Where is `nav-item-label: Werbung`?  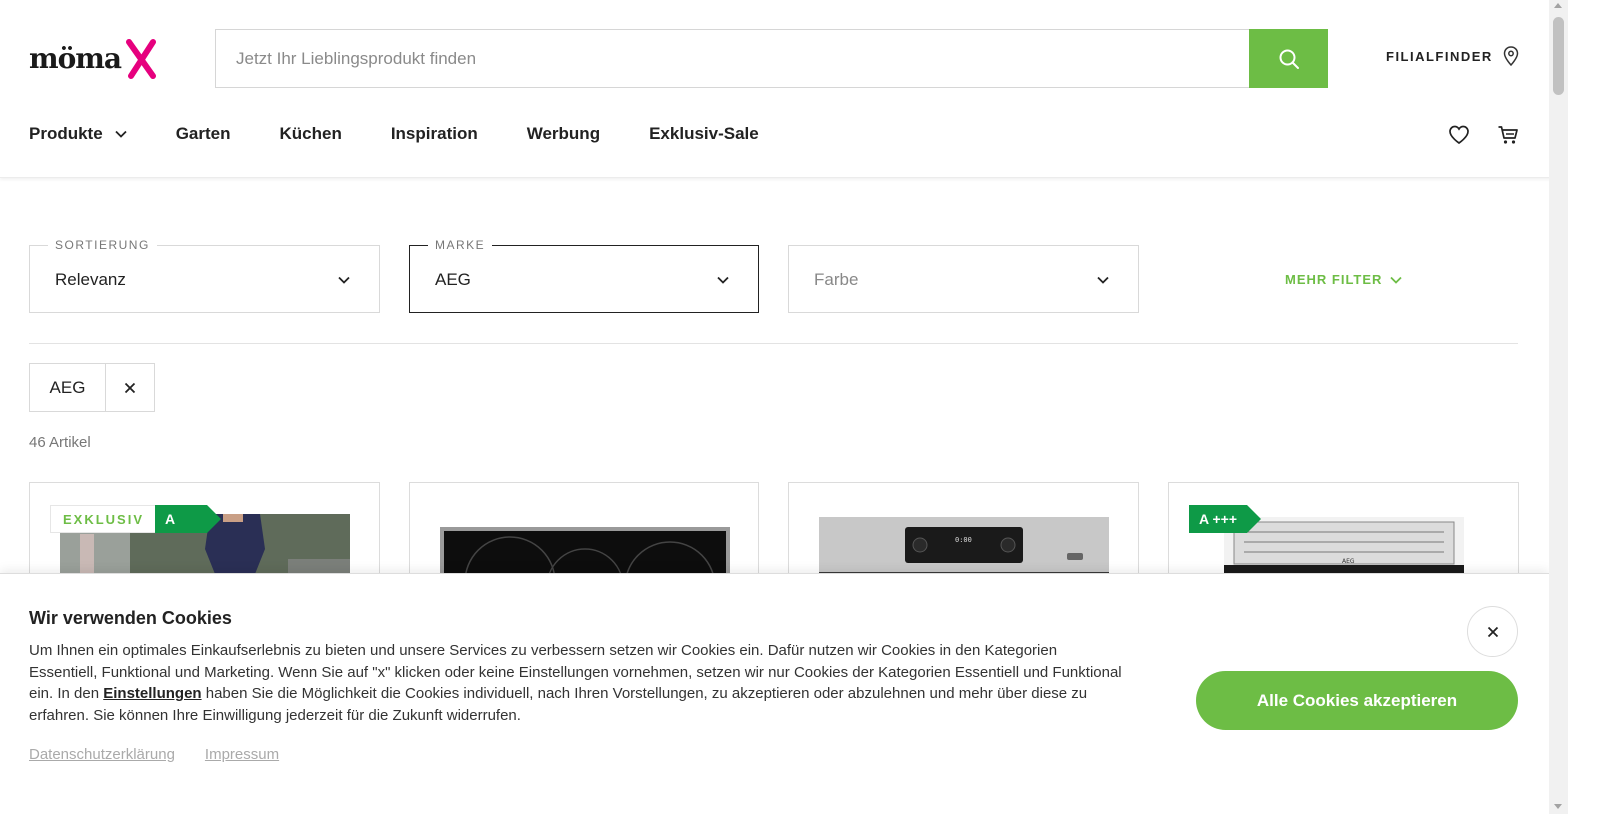 nav-item-label: Werbung is located at coordinates (563, 133).